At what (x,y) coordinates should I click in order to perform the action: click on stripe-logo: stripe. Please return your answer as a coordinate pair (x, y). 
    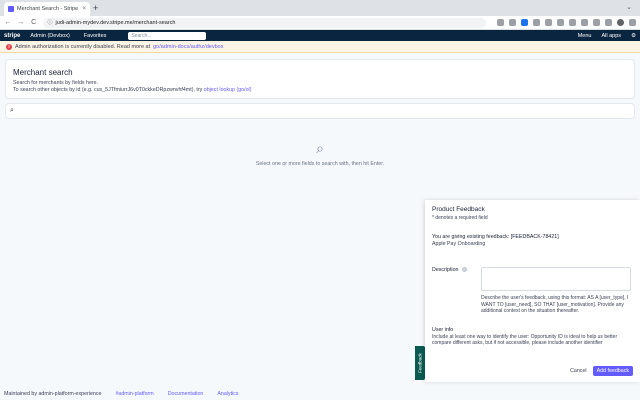
    Looking at the image, I should click on (12, 36).